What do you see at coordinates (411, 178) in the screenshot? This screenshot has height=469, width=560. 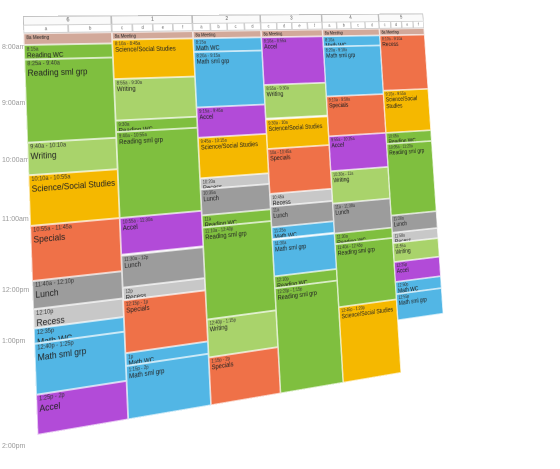 I see `schedule-event: 10:05a - 11:20a Reading sml grp` at bounding box center [411, 178].